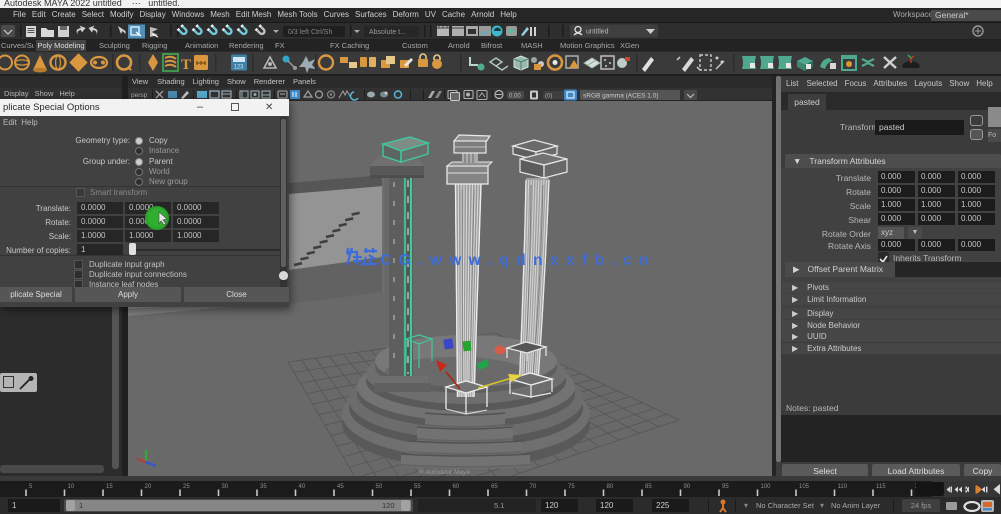 This screenshot has width=1001, height=514. Describe the element at coordinates (518, 260) in the screenshot. I see `svg-text: CG.www.qdnxxfb.cn` at that location.